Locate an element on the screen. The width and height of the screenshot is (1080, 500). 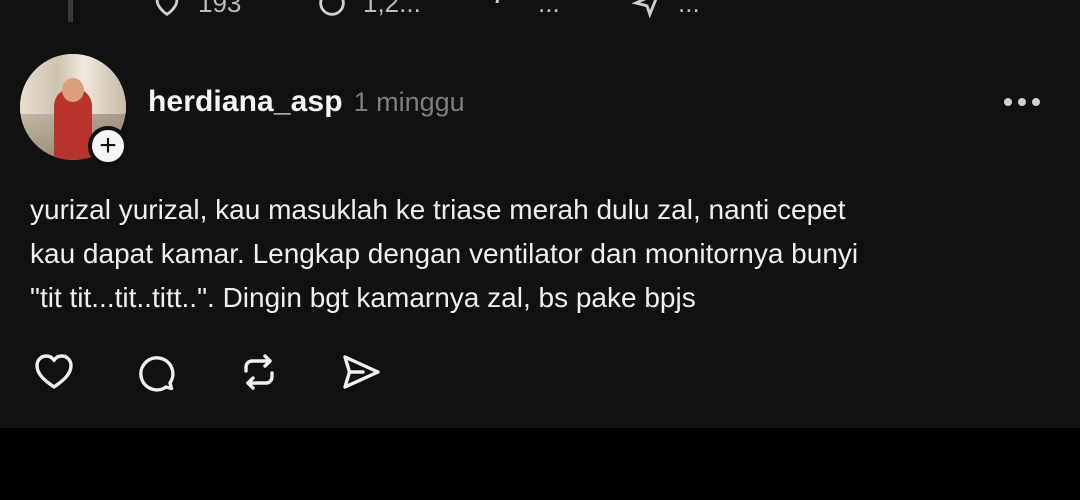
repost-button is located at coordinates (259, 372).